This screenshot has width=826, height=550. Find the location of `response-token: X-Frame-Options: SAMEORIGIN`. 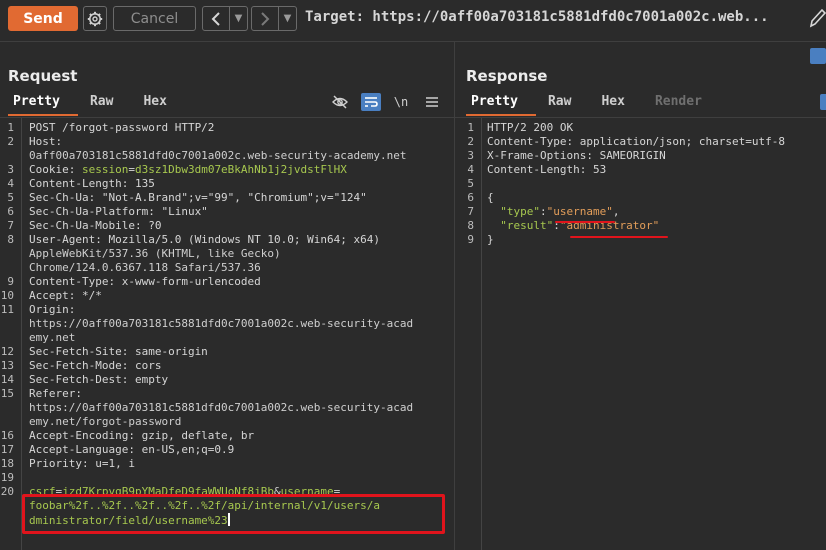

response-token: X-Frame-Options: SAMEORIGIN is located at coordinates (576, 155).